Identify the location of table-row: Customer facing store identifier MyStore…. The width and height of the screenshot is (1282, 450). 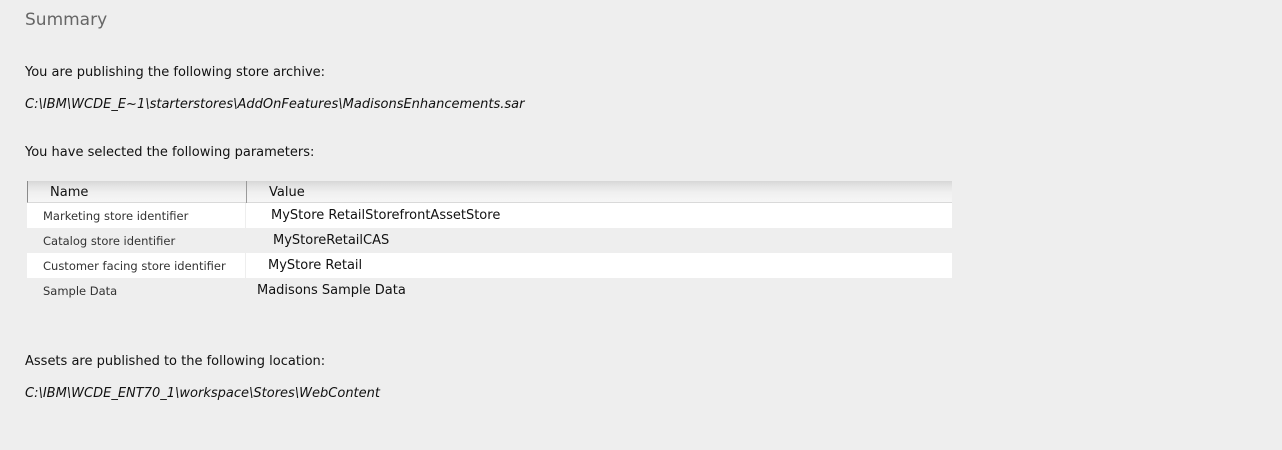
(489, 265).